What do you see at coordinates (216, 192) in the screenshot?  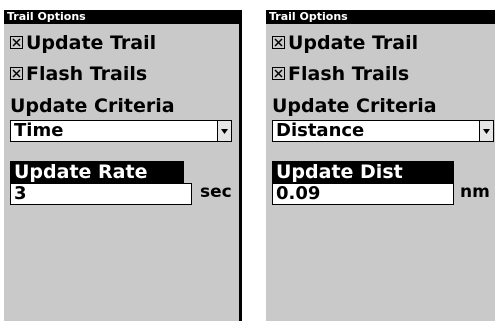 I see `update-rate-unit: sec` at bounding box center [216, 192].